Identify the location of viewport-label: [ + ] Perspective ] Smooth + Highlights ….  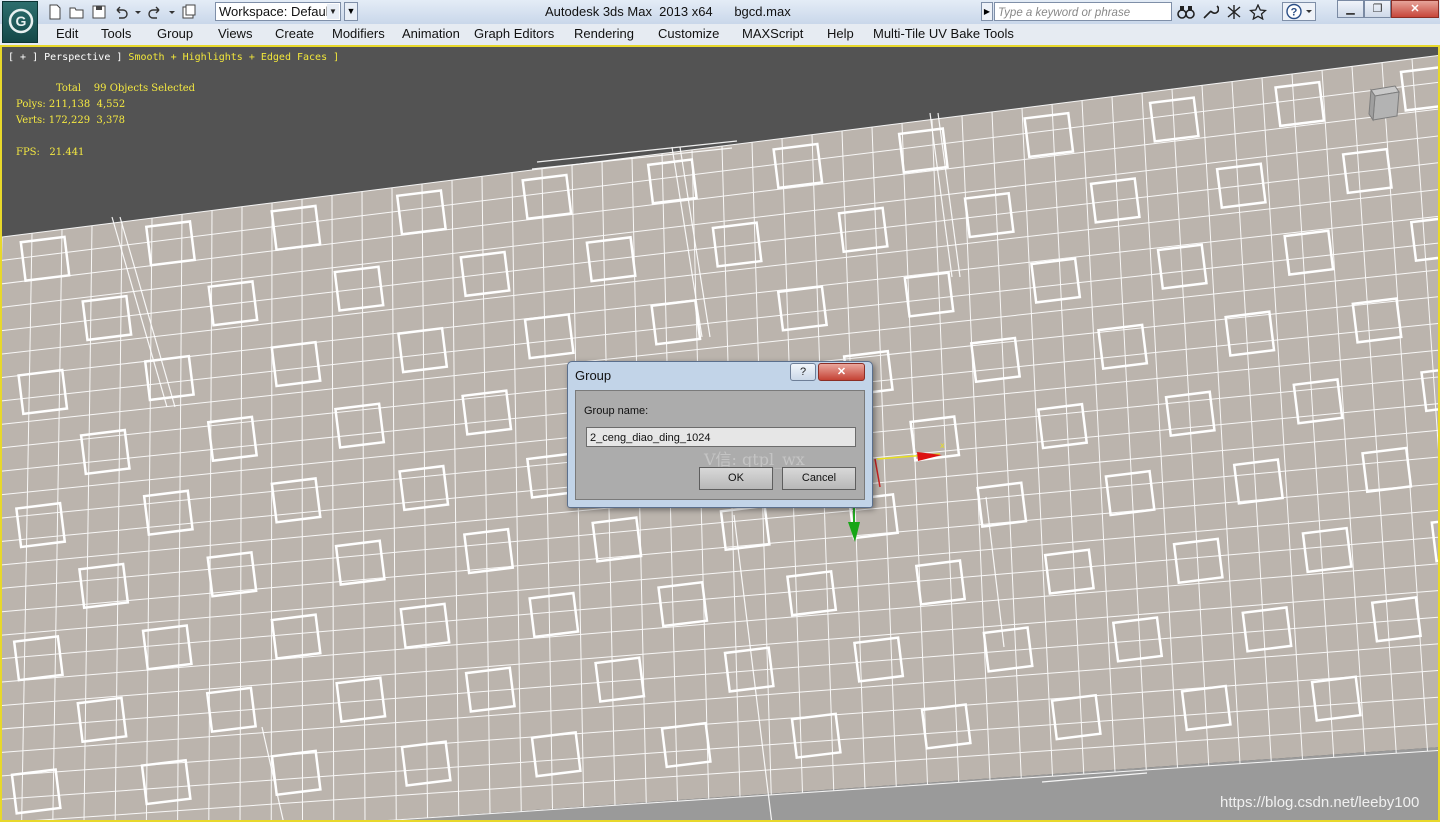
(173, 57).